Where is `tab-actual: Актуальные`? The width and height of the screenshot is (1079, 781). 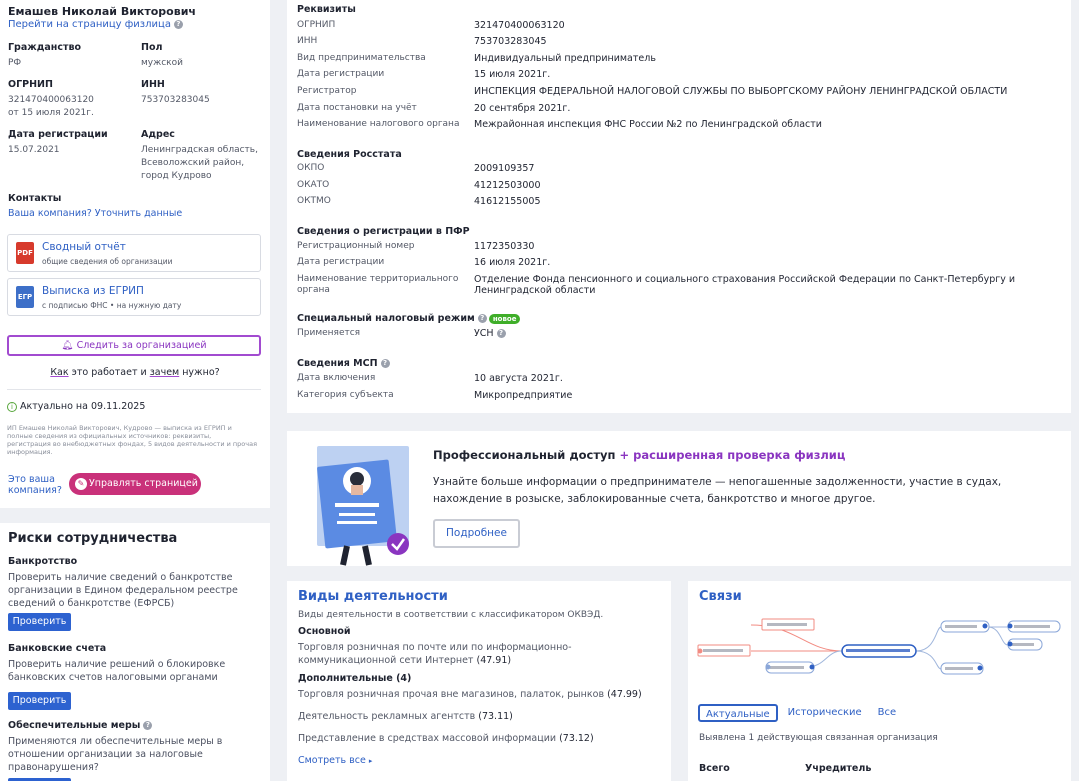
tab-actual: Актуальные is located at coordinates (738, 713).